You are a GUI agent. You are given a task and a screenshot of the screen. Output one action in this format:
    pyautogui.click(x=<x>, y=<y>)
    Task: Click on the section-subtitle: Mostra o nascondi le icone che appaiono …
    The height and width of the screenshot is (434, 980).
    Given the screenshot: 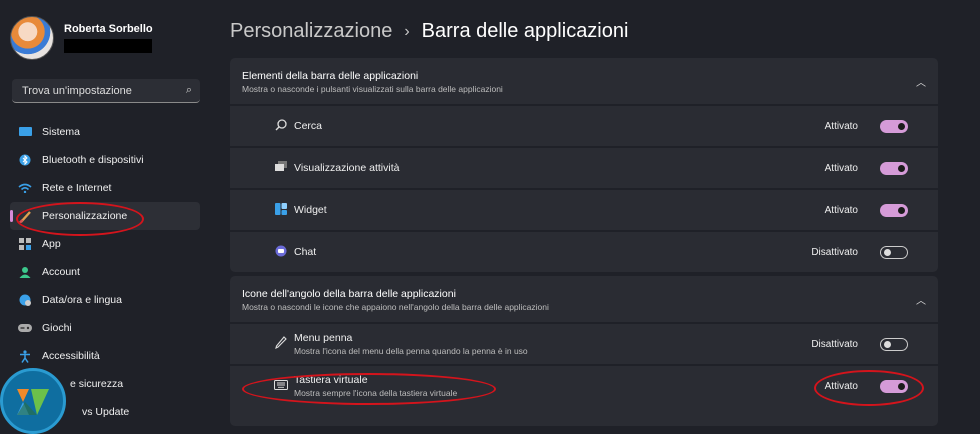 What is the action you would take?
    pyautogui.click(x=395, y=307)
    